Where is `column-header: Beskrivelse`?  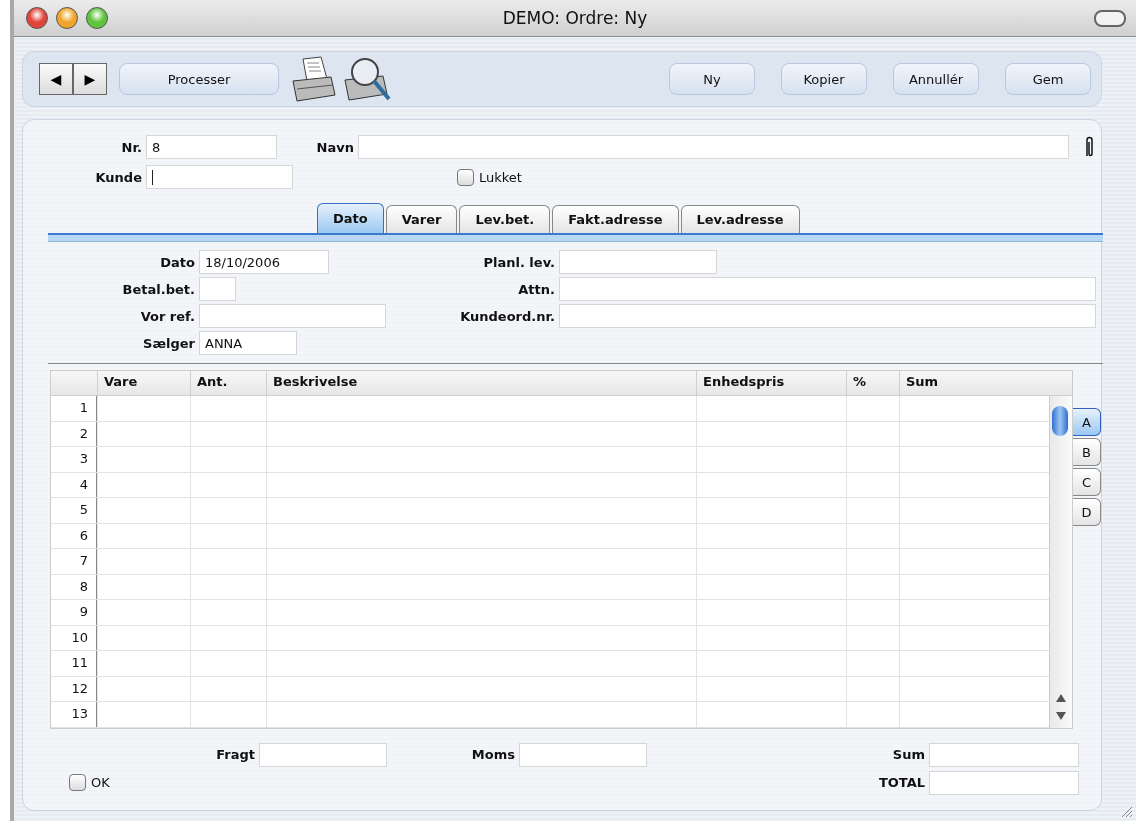
column-header: Beskrivelse is located at coordinates (481, 383).